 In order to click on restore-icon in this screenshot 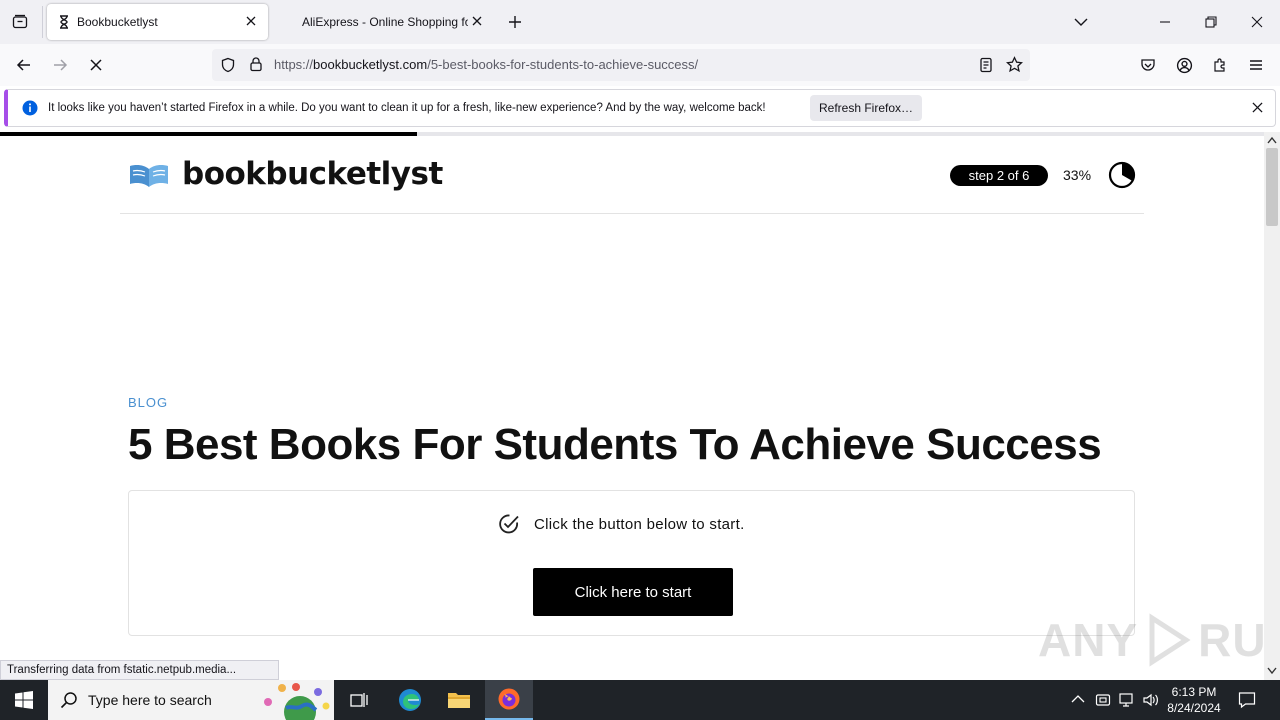, I will do `click(1211, 22)`.